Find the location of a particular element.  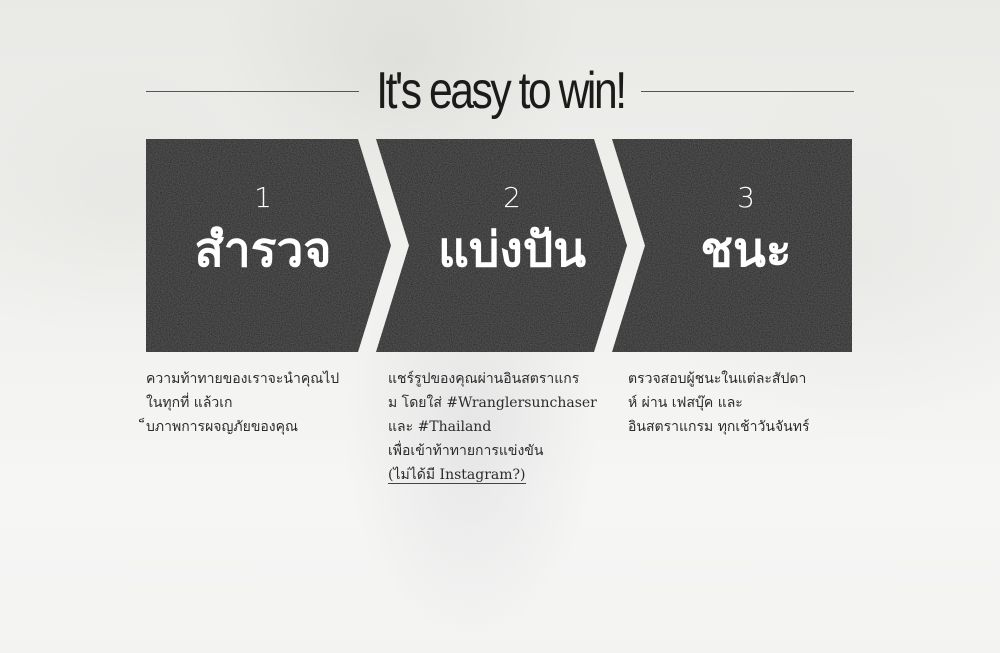

title-divider-right is located at coordinates (747, 91).